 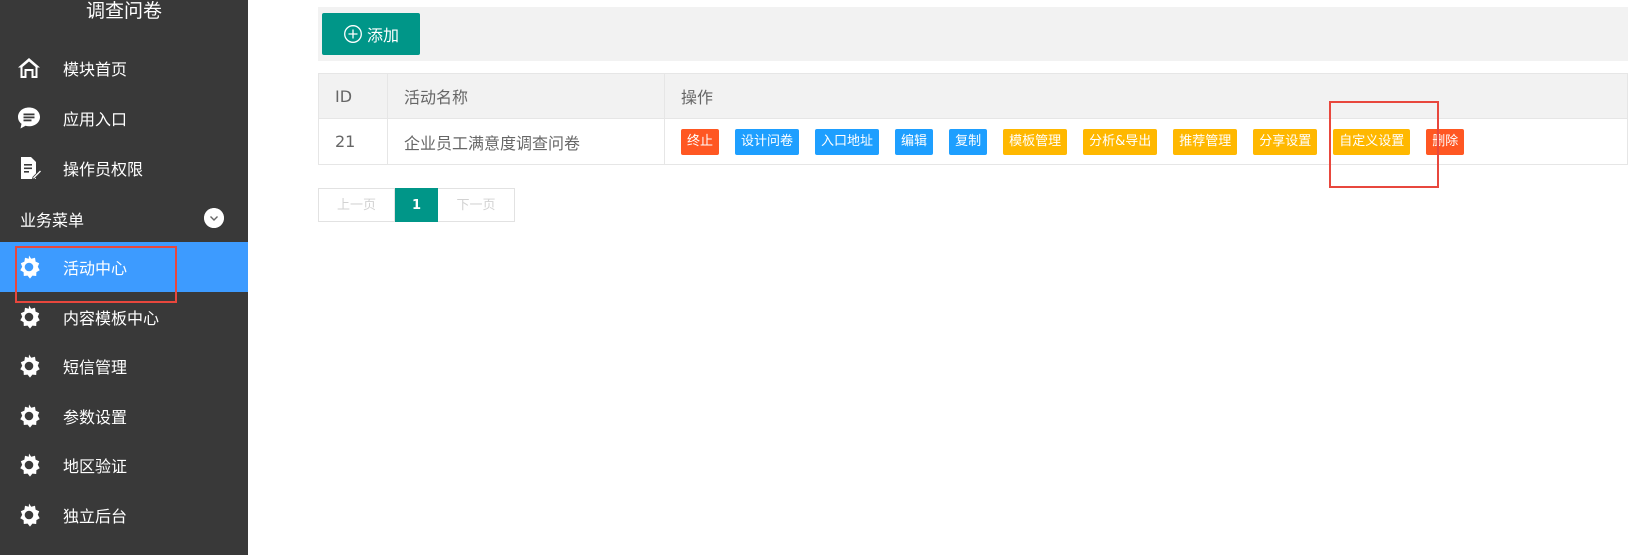 What do you see at coordinates (111, 318) in the screenshot?
I see `sidebar-item-label: 内容模板中心` at bounding box center [111, 318].